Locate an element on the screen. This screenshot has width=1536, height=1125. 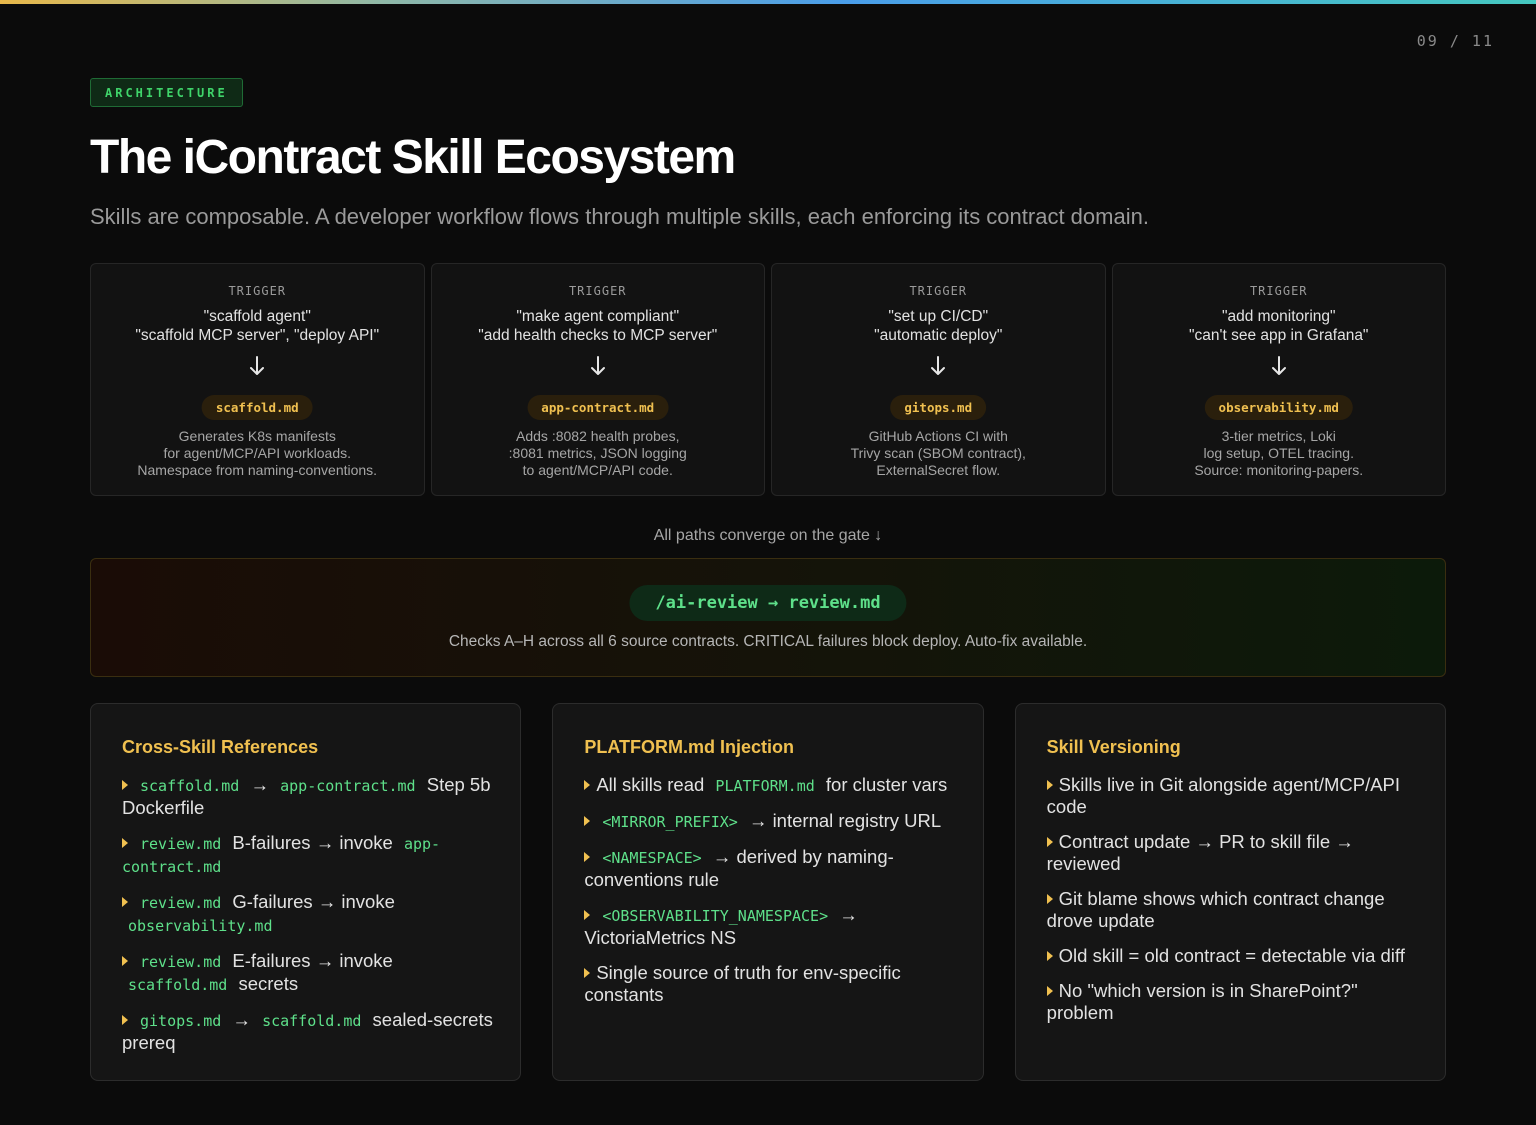
trigger-phrase: "scaffold agent" is located at coordinates (257, 316).